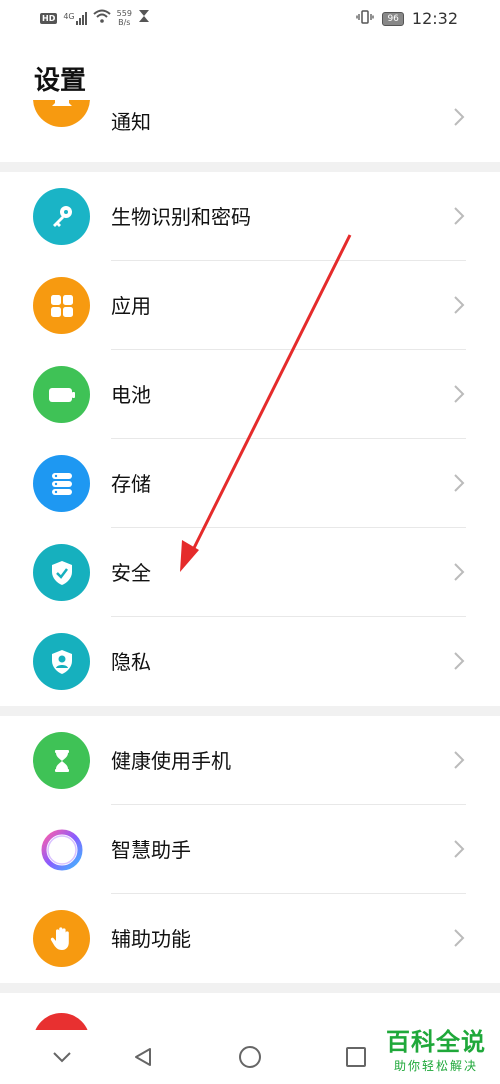 This screenshot has height=1084, width=500. What do you see at coordinates (61, 661) in the screenshot?
I see `privacy-shield-icon` at bounding box center [61, 661].